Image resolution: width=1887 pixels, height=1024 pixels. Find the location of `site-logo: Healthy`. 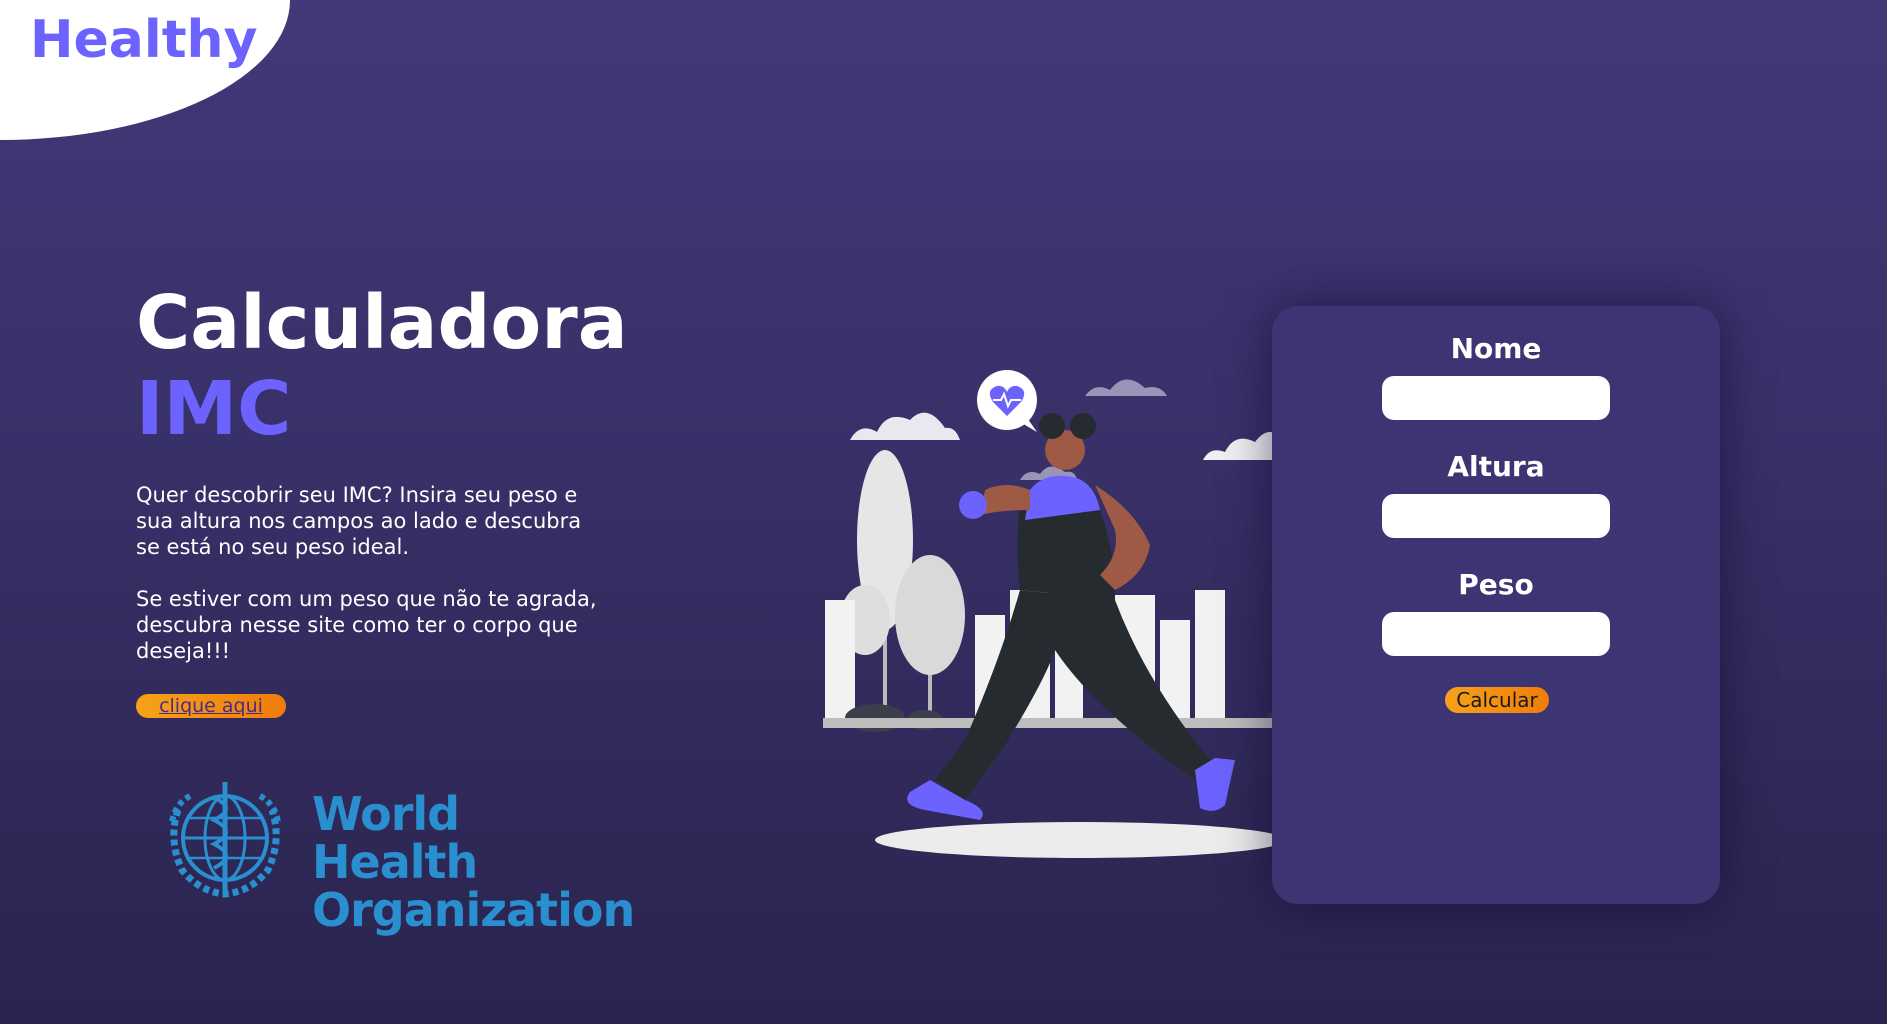

site-logo: Healthy is located at coordinates (143, 40).